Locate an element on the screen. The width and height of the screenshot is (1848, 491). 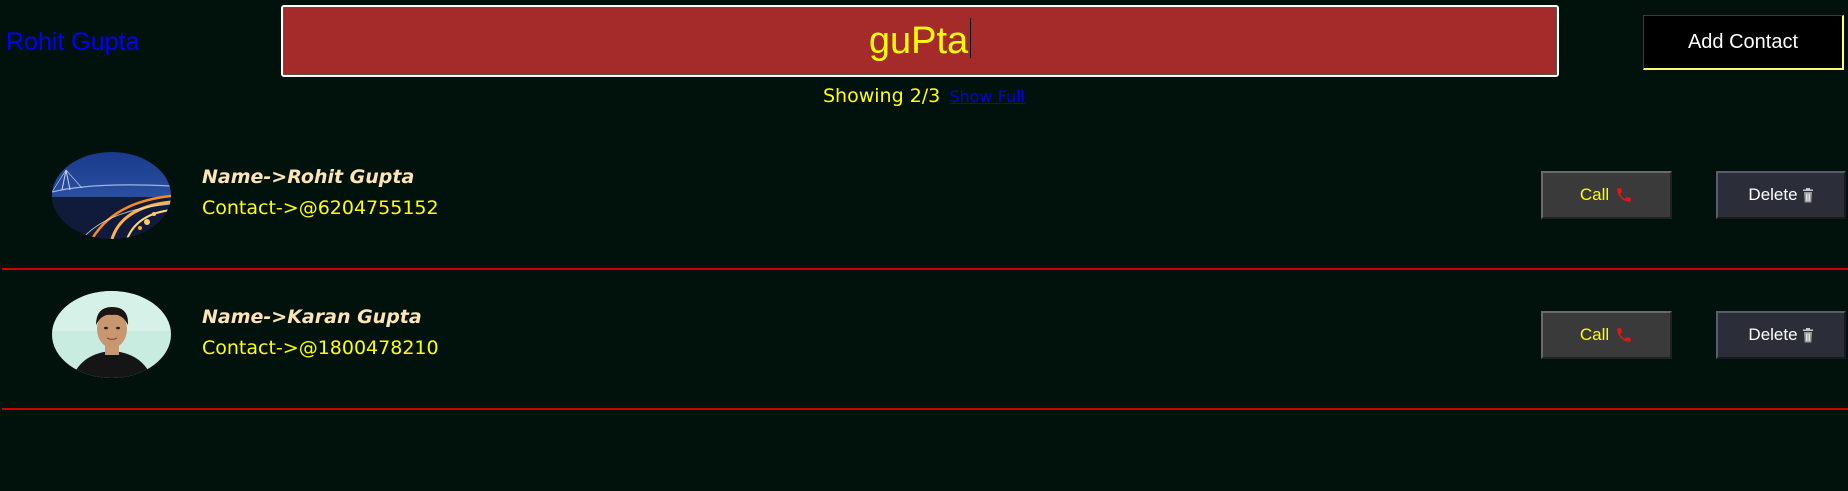
add-contact-button: Add Contact is located at coordinates (1743, 42).